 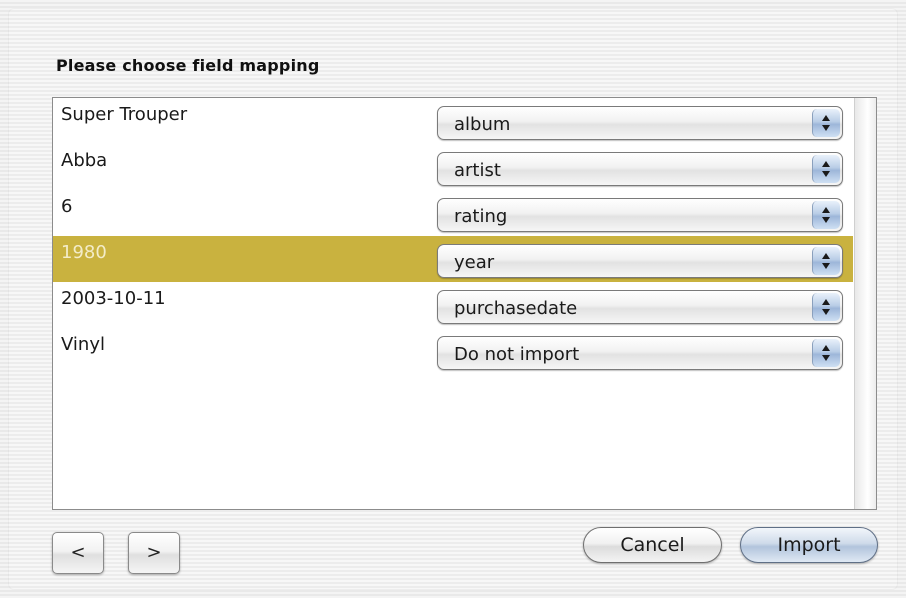 What do you see at coordinates (652, 545) in the screenshot?
I see `cancel-button: Cancel` at bounding box center [652, 545].